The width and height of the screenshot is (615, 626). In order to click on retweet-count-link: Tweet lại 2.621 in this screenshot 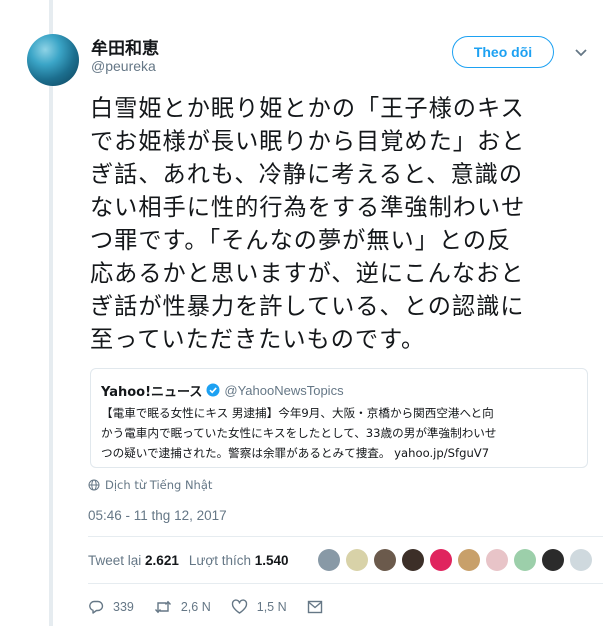, I will do `click(133, 560)`.